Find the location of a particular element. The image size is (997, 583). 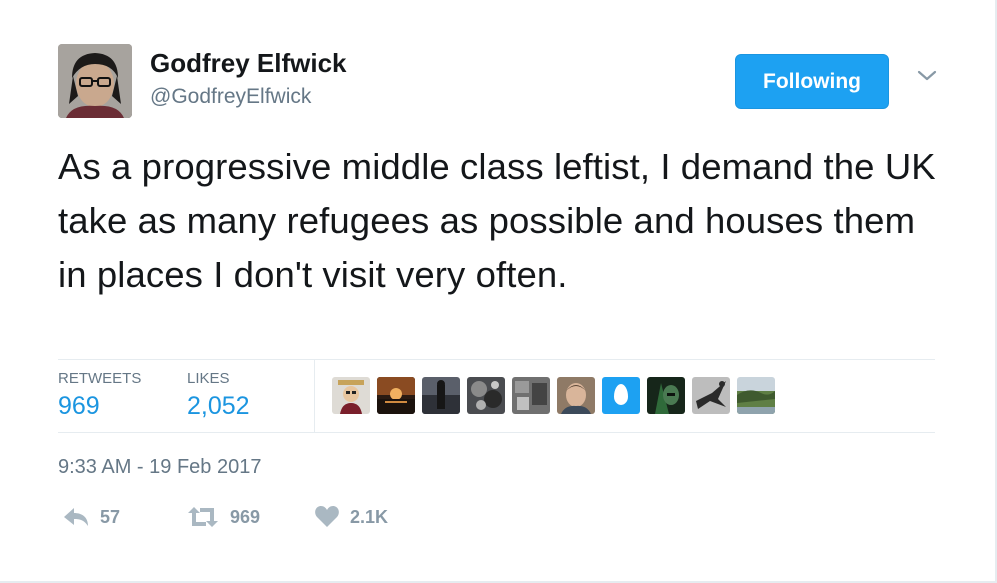

chevron-down-icon is located at coordinates (927, 76).